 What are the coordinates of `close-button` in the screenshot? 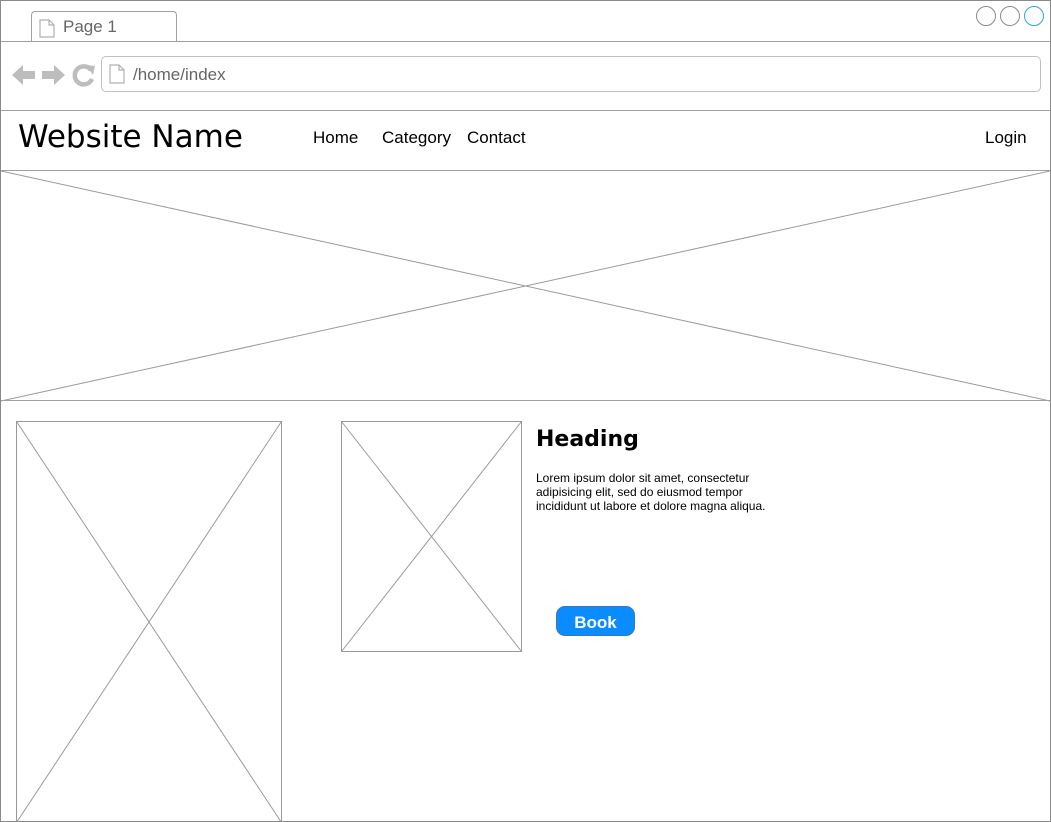 It's located at (1034, 16).